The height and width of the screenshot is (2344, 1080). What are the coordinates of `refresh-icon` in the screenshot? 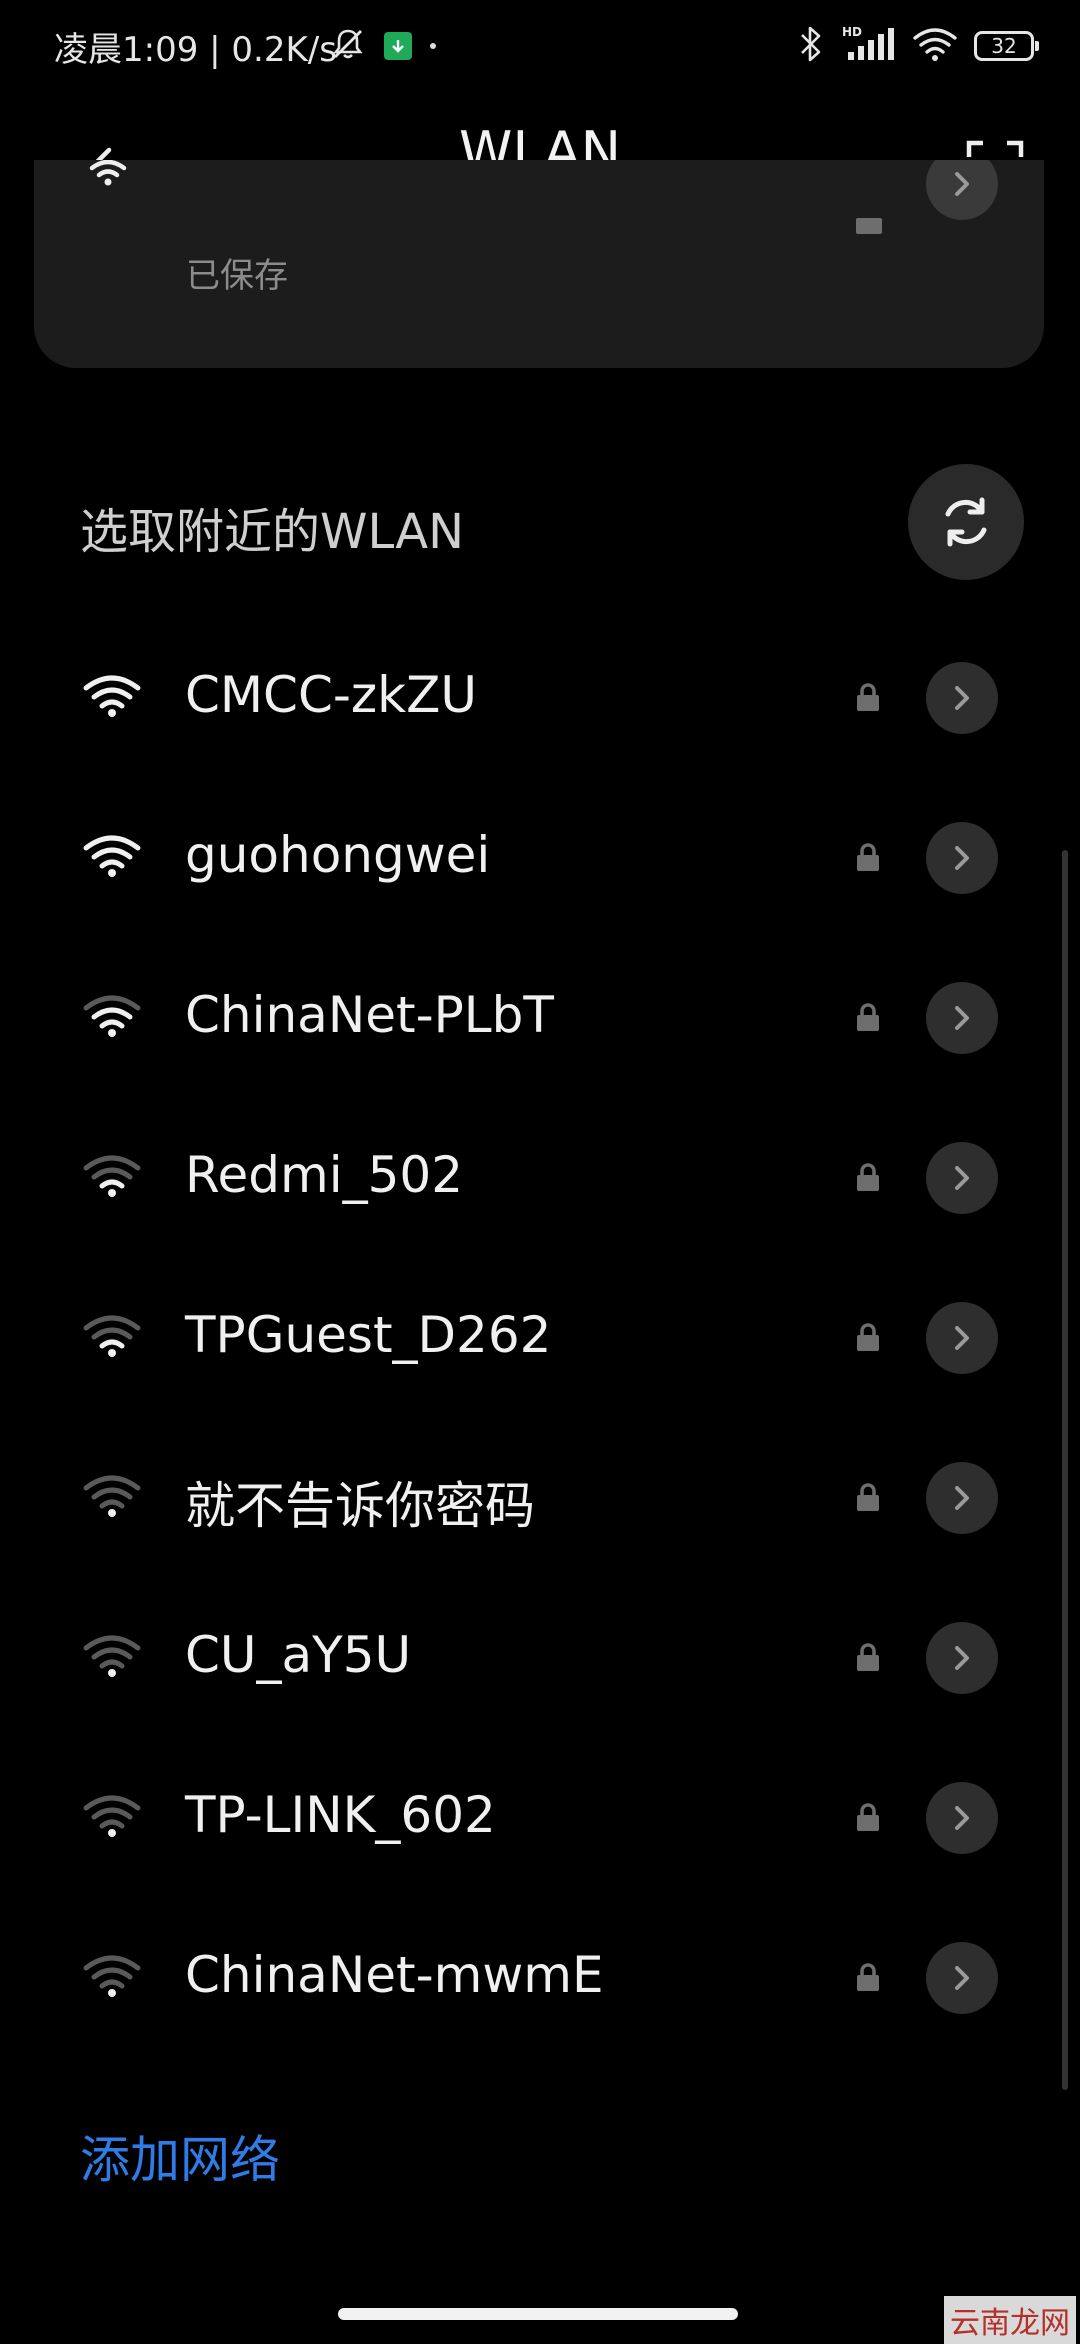 It's located at (966, 522).